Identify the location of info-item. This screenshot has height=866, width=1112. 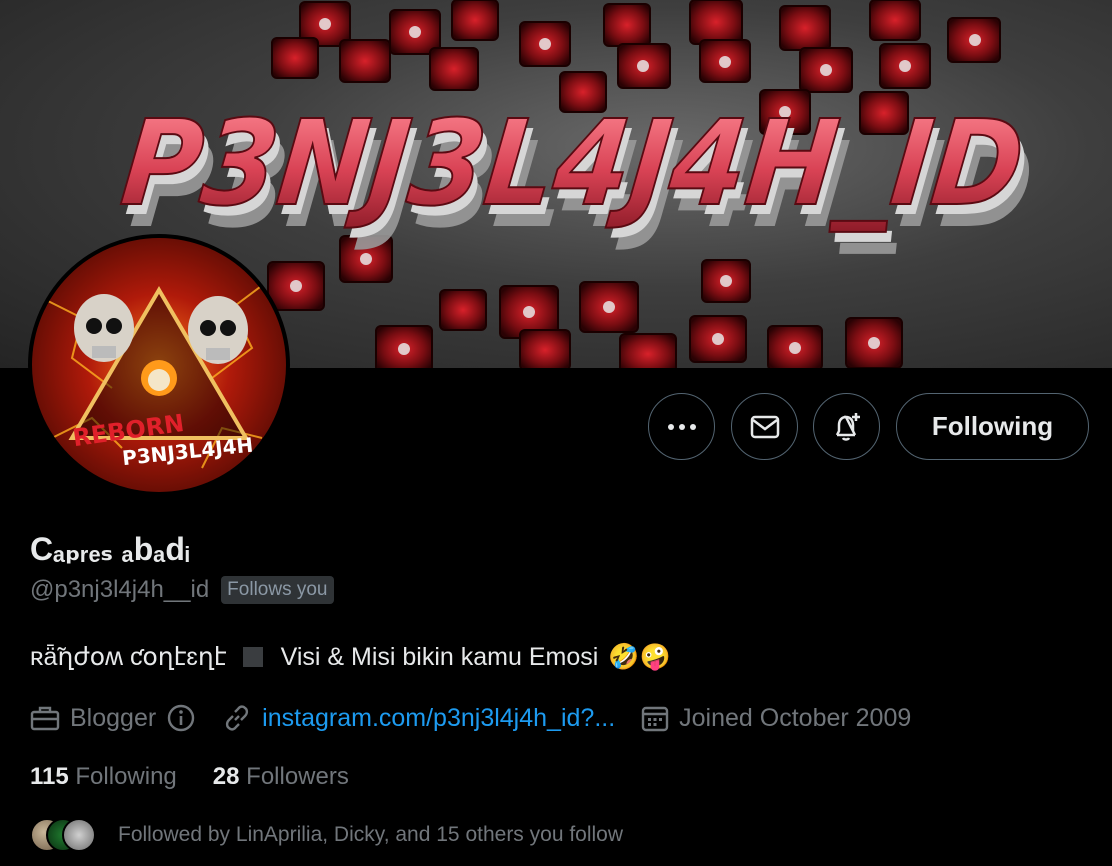
(186, 718).